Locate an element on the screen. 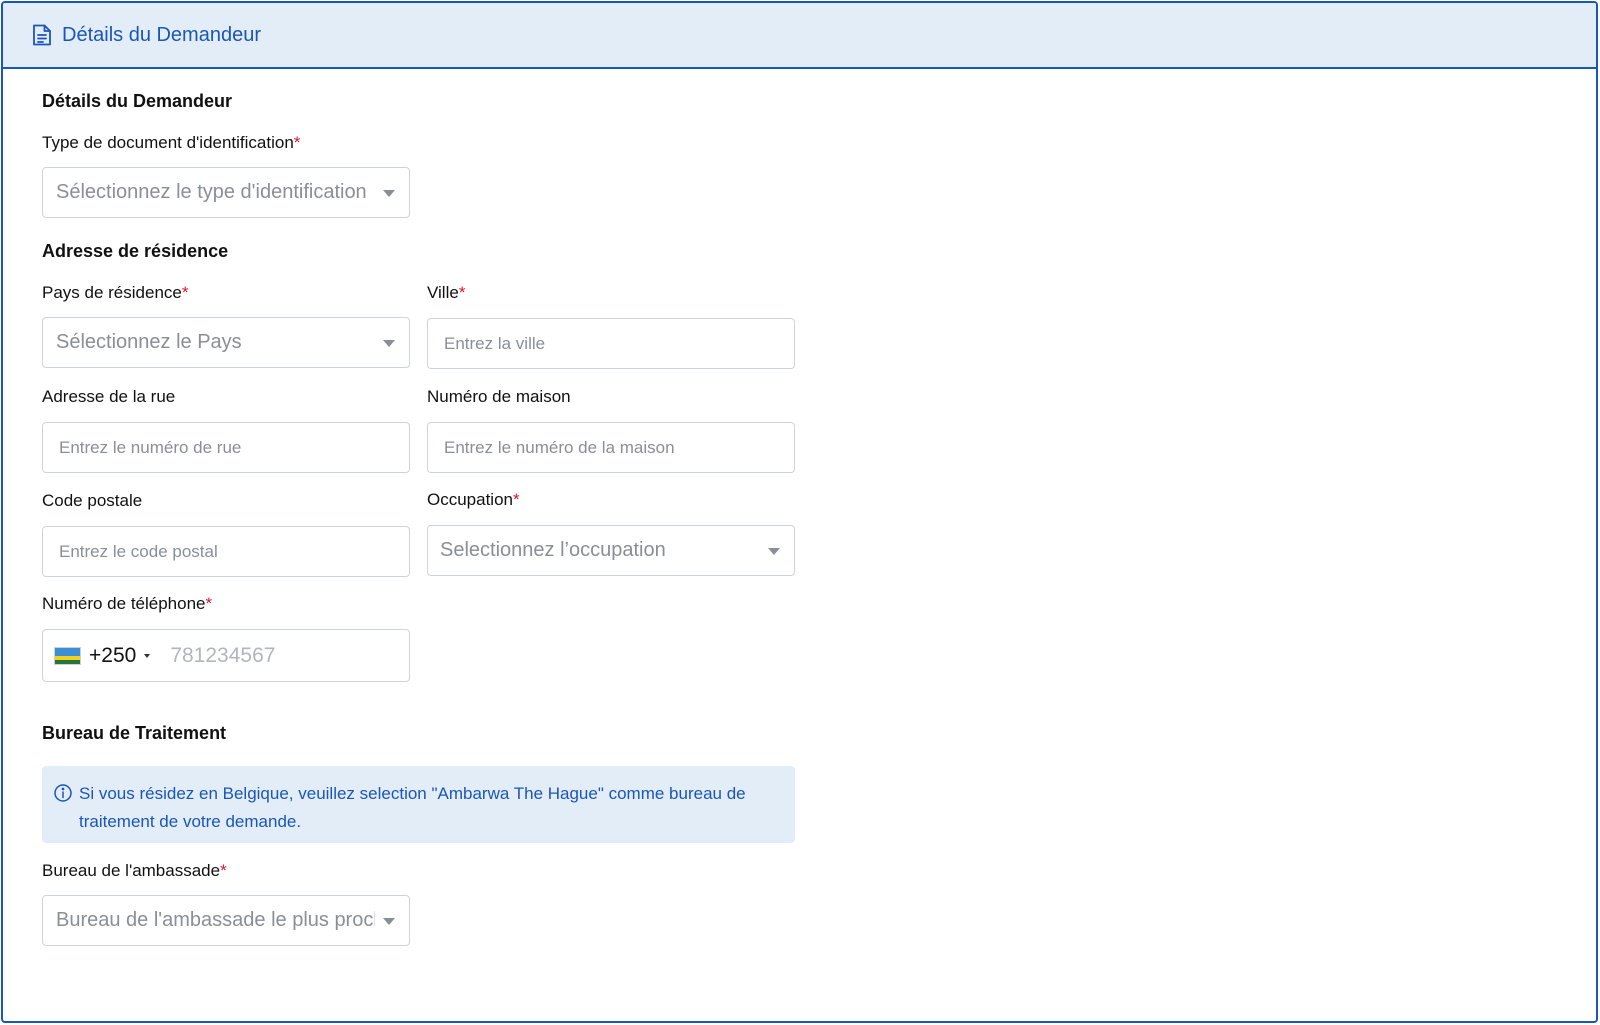 Image resolution: width=1600 pixels, height=1025 pixels. embassy-select: Bureau de l'ambassade le plus proche is located at coordinates (226, 920).